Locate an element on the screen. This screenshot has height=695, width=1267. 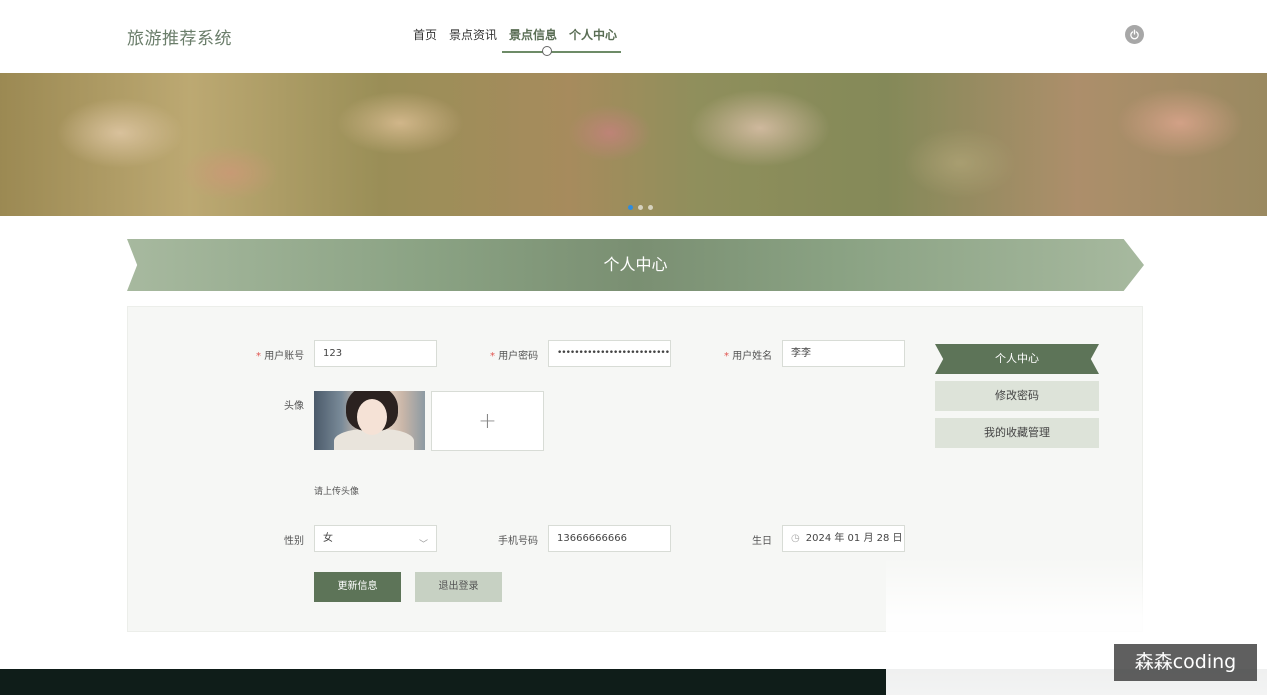
phone-label: 手机号码 is located at coordinates (518, 541).